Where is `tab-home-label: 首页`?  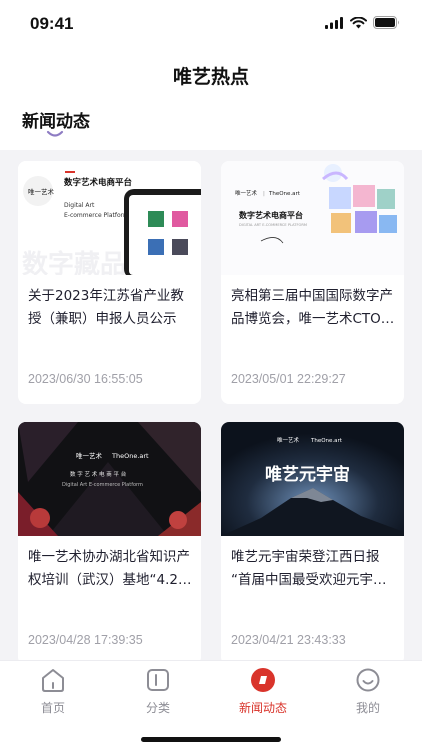 tab-home-label: 首页 is located at coordinates (52, 708).